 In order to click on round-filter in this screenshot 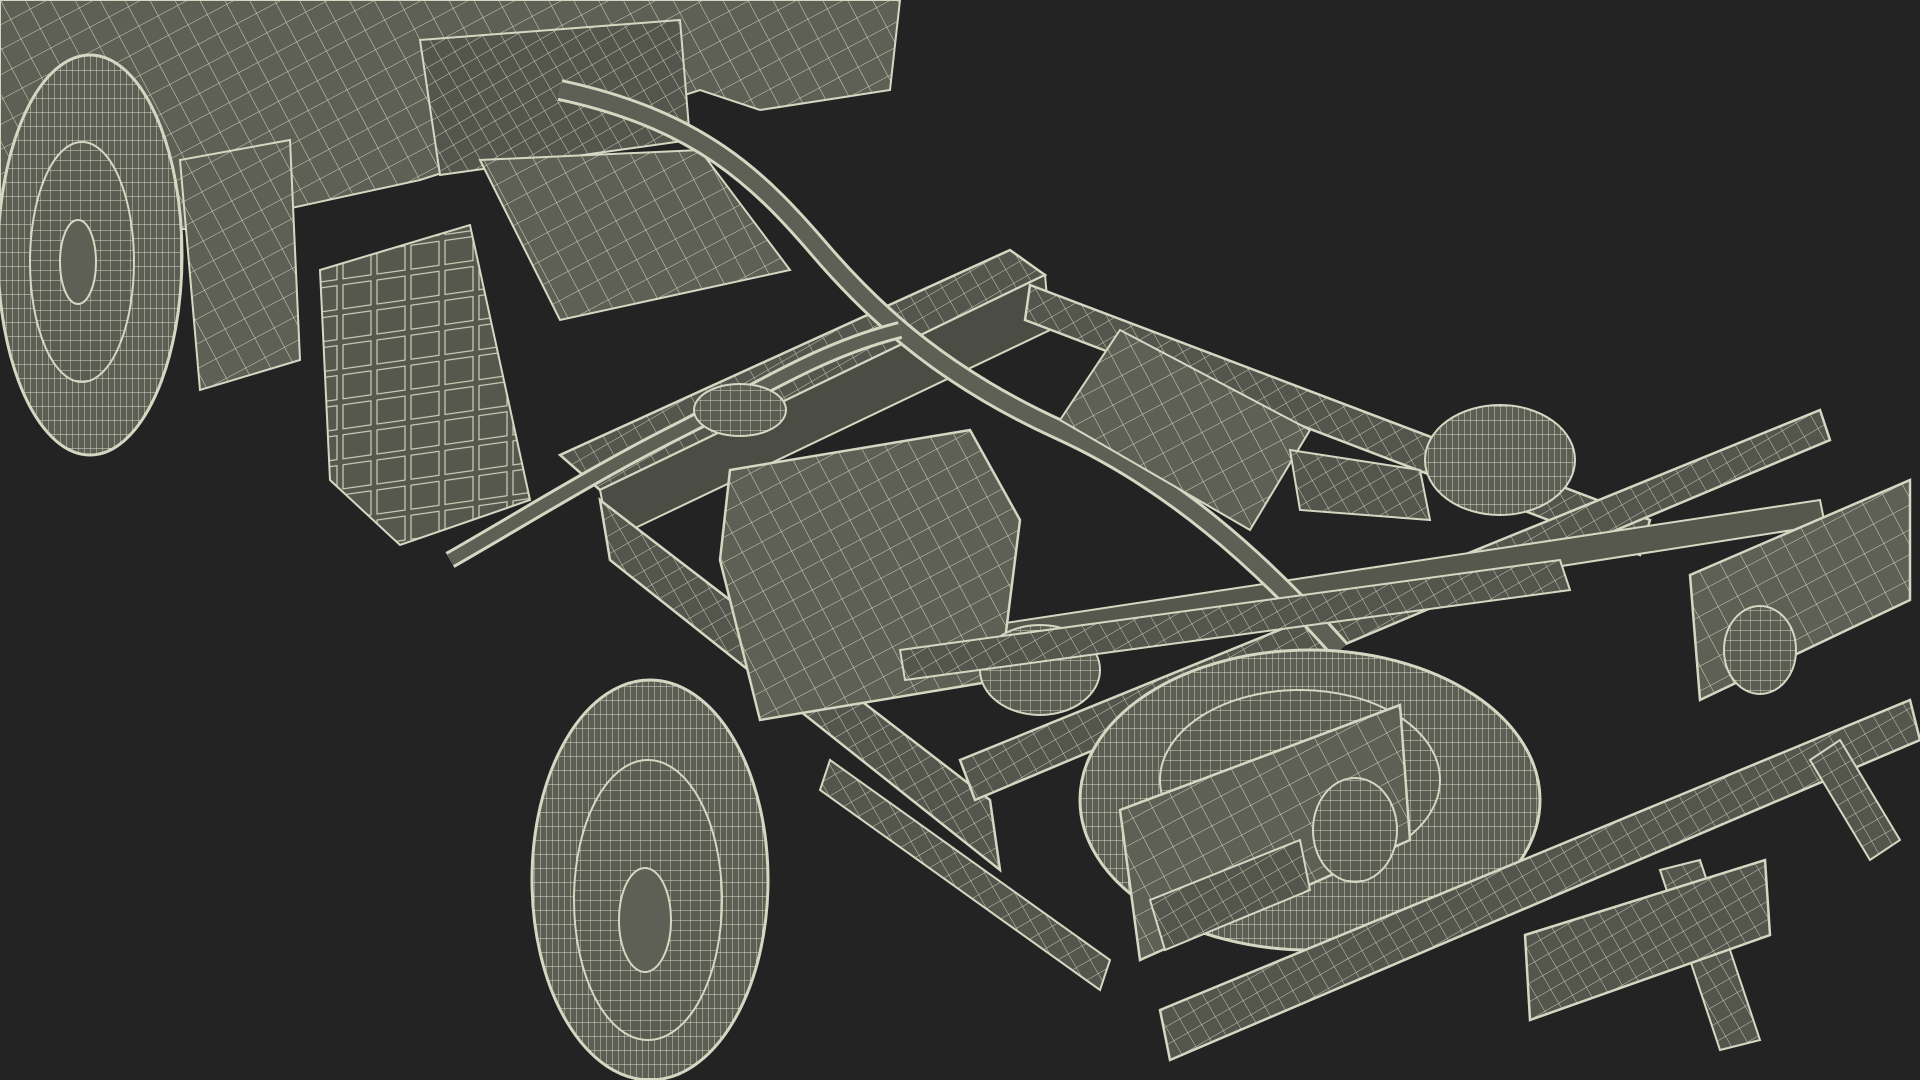, I will do `click(740, 410)`.